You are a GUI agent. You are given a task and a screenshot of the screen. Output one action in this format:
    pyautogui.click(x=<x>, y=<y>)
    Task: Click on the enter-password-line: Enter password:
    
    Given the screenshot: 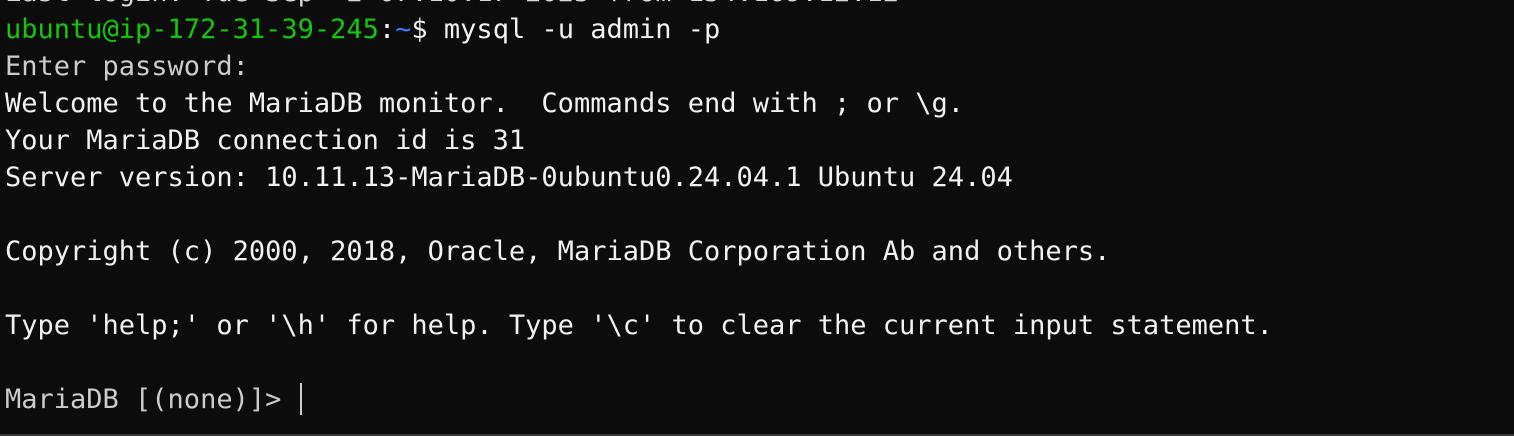 What is the action you would take?
    pyautogui.click(x=127, y=66)
    